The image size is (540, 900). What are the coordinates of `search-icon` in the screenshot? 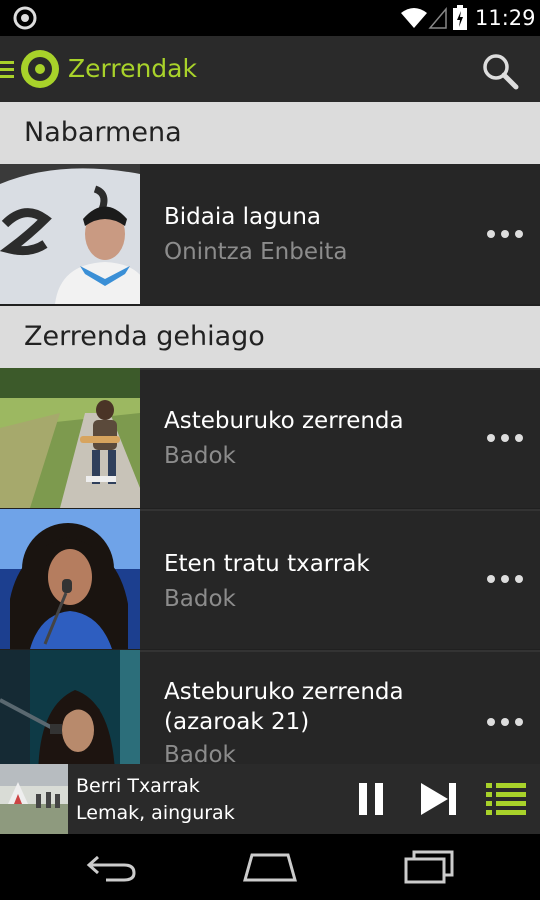 It's located at (500, 71).